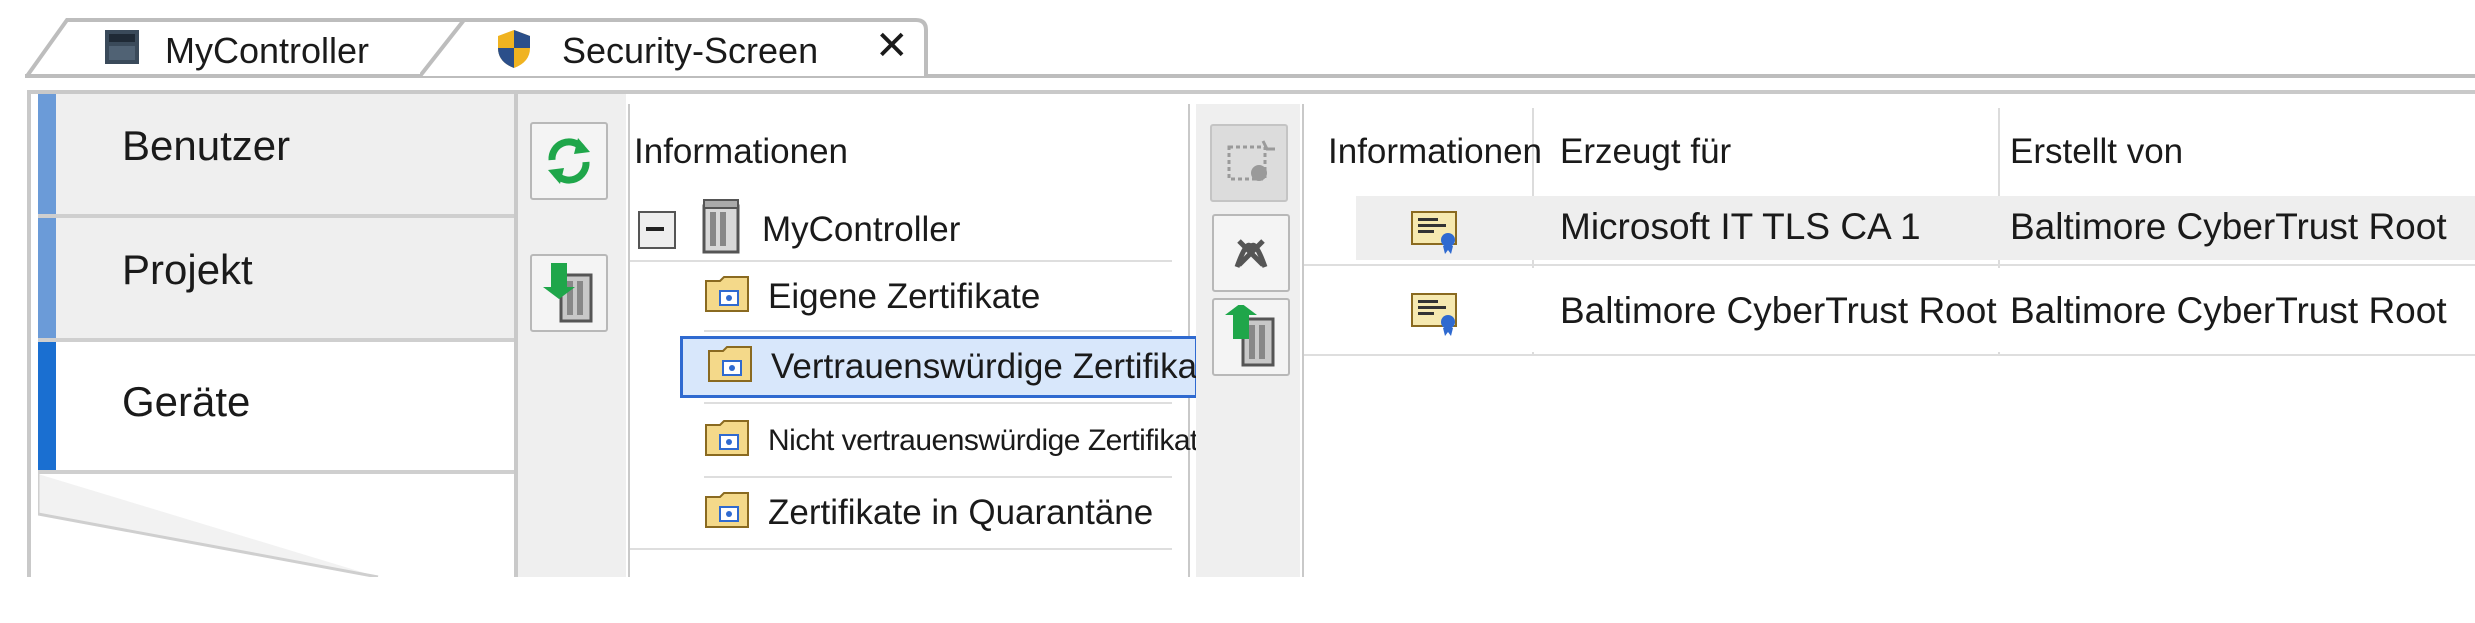 This screenshot has height=623, width=2475. What do you see at coordinates (904, 296) in the screenshot?
I see `tree-node-label: Eigene Zertifikate` at bounding box center [904, 296].